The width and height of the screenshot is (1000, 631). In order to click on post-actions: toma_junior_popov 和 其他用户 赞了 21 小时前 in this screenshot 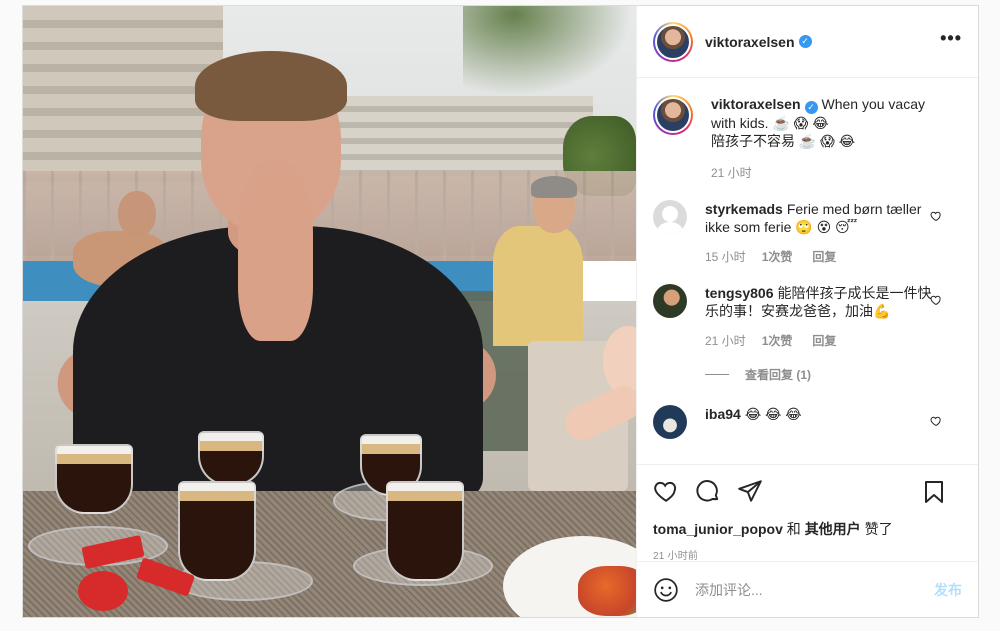, I will do `click(807, 514)`.